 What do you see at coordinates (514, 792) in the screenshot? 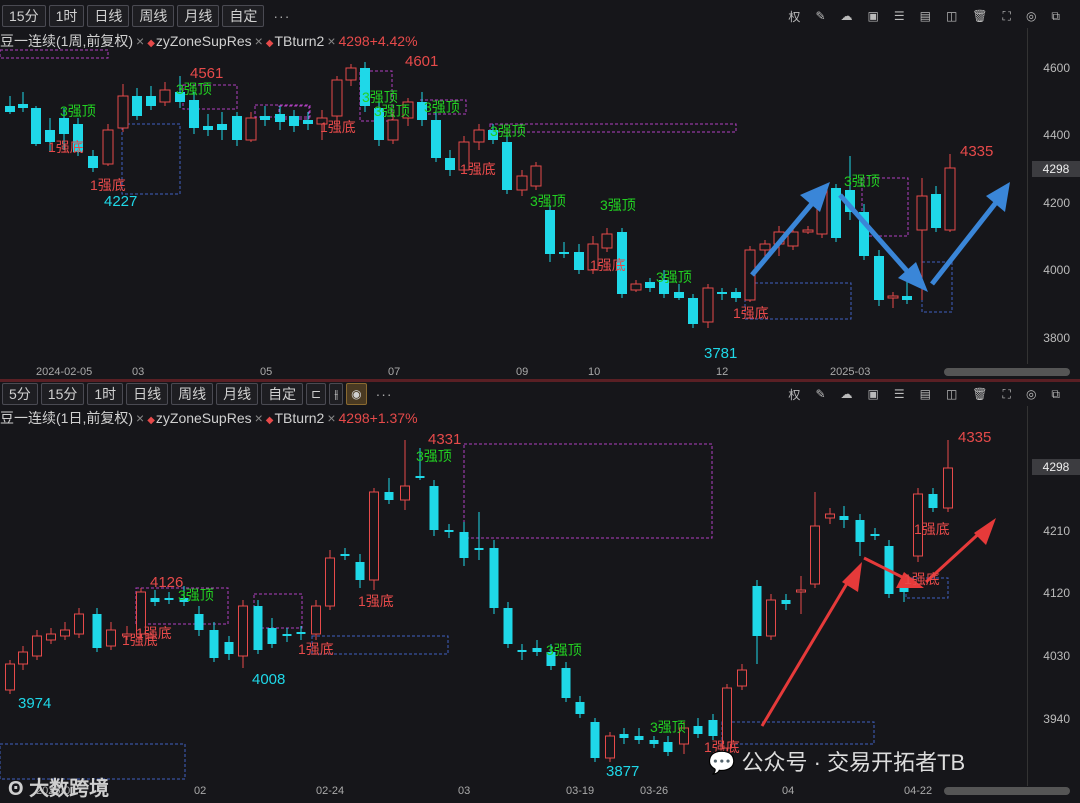
I see `bottom-time-axis: 2025-01 02 02-24 03 03-19 03-26 04 04-22` at bounding box center [514, 792].